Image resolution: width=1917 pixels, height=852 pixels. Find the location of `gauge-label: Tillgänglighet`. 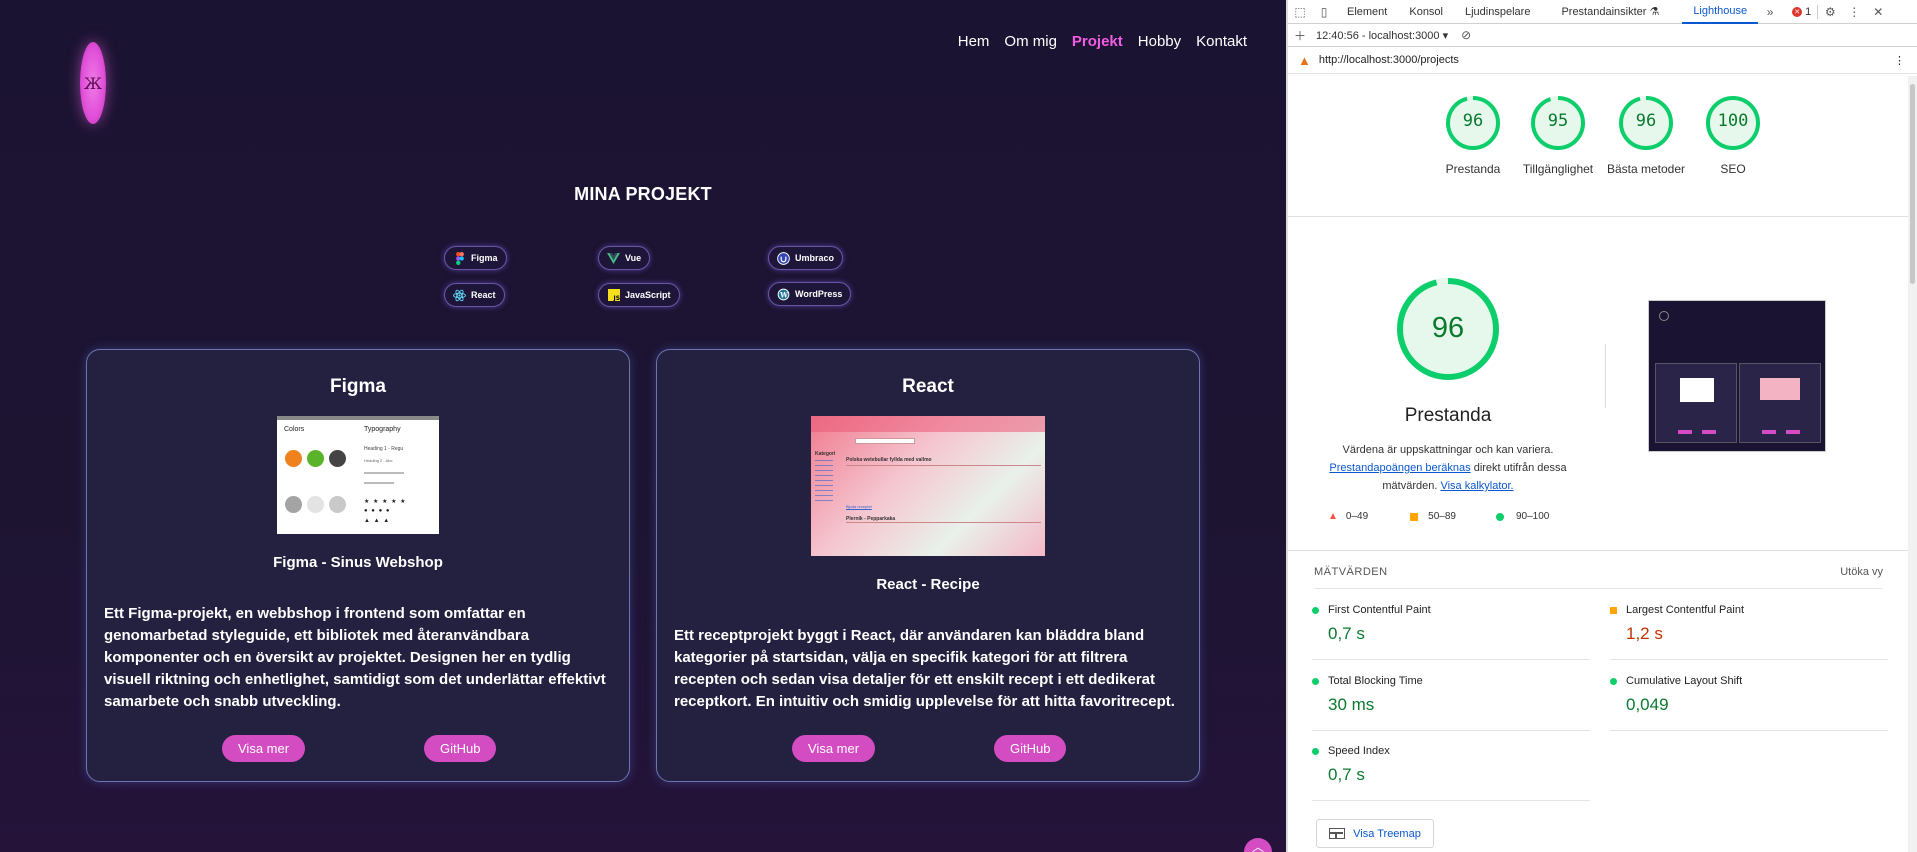

gauge-label: Tillgänglighet is located at coordinates (1558, 169).